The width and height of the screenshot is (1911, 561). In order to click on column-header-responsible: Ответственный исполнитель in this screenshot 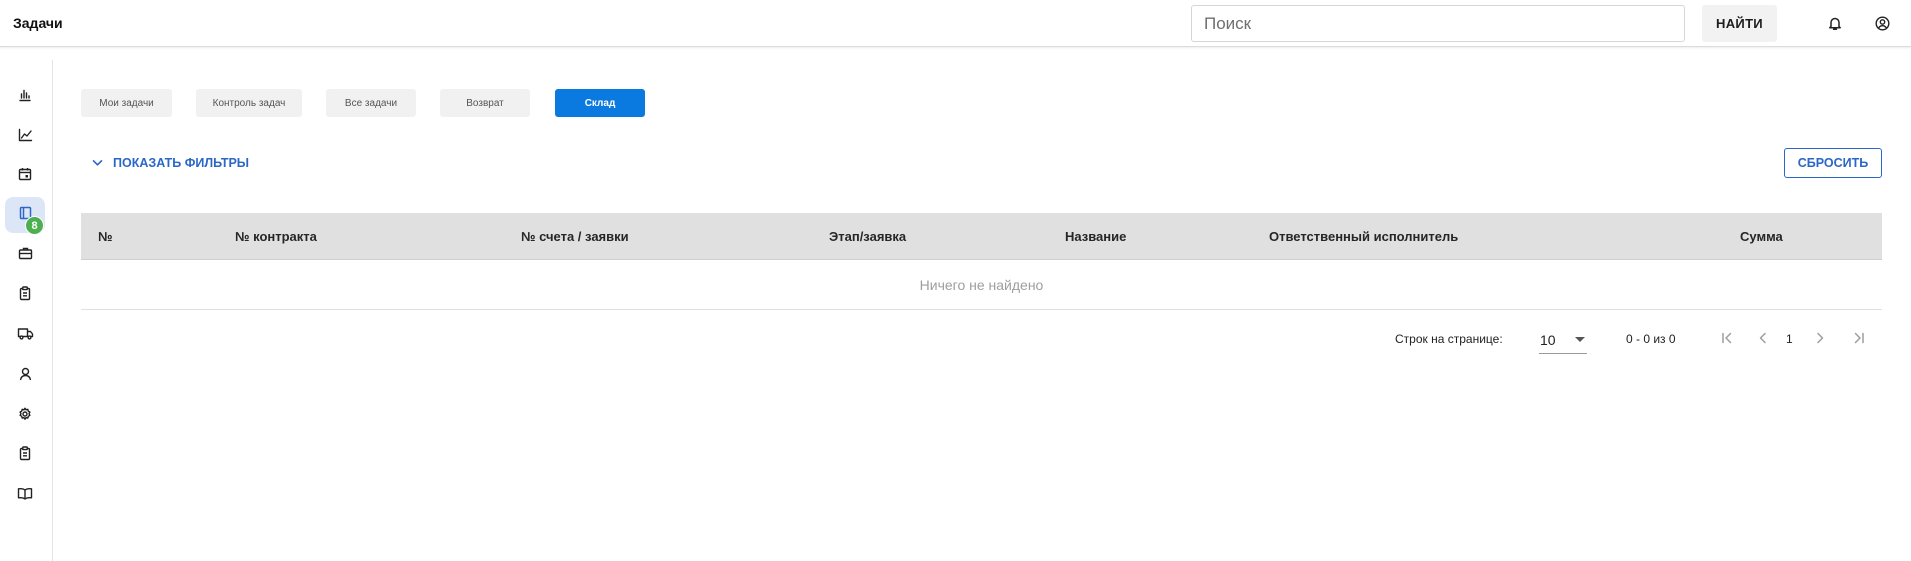, I will do `click(1363, 236)`.